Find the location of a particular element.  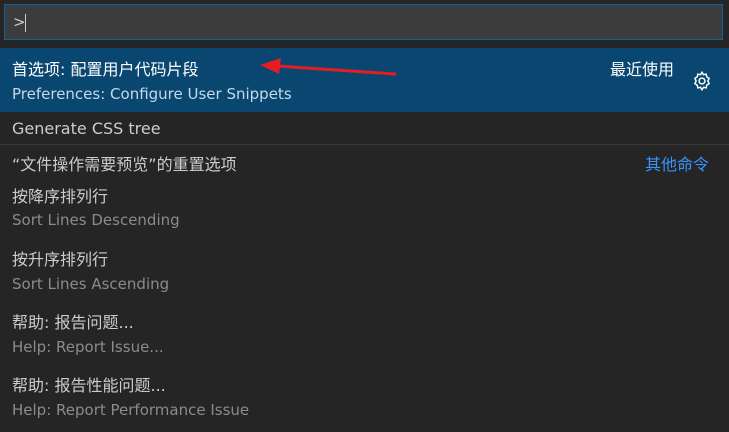

list-item-sort-ascending: 按升序排列行 Sort Lines Ascending is located at coordinates (364, 272).